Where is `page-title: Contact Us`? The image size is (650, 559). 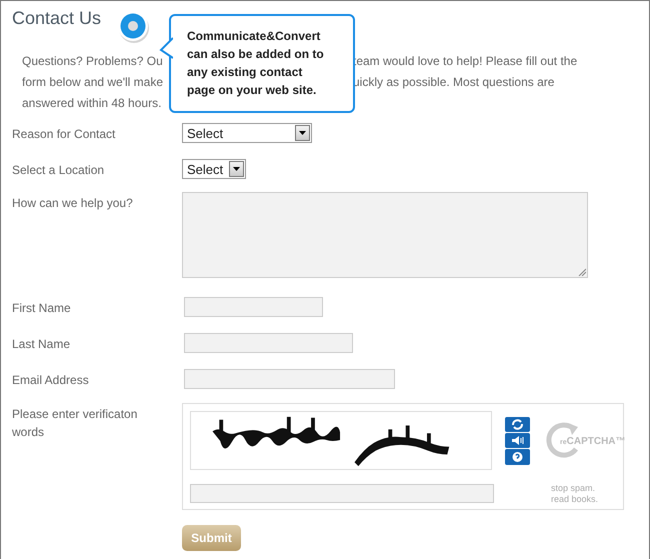 page-title: Contact Us is located at coordinates (56, 18).